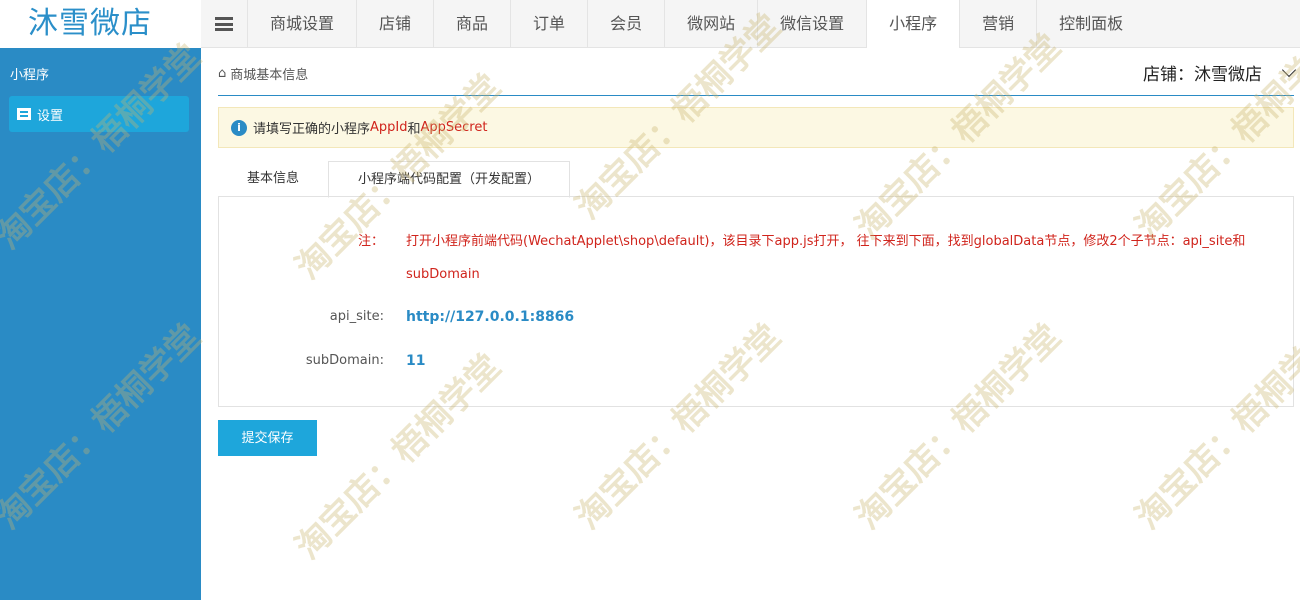 The image size is (1300, 600). I want to click on nav-item-microsite: 微网站, so click(710, 24).